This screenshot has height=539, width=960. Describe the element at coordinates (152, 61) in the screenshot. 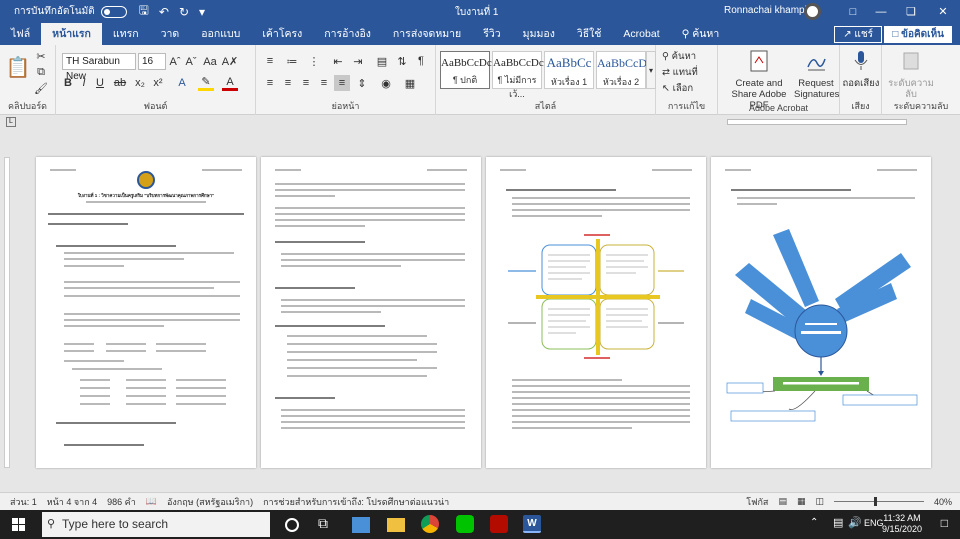

I see `font-size-select: 16` at that location.